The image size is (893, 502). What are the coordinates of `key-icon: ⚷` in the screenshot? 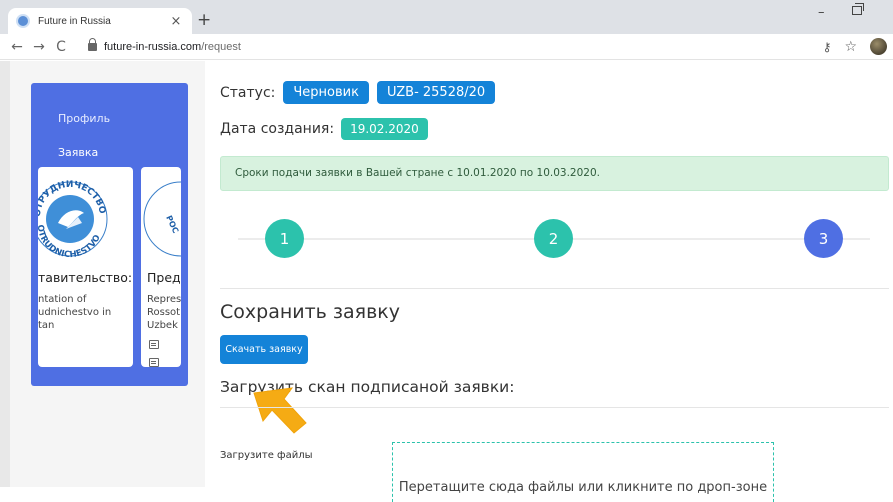 It's located at (827, 47).